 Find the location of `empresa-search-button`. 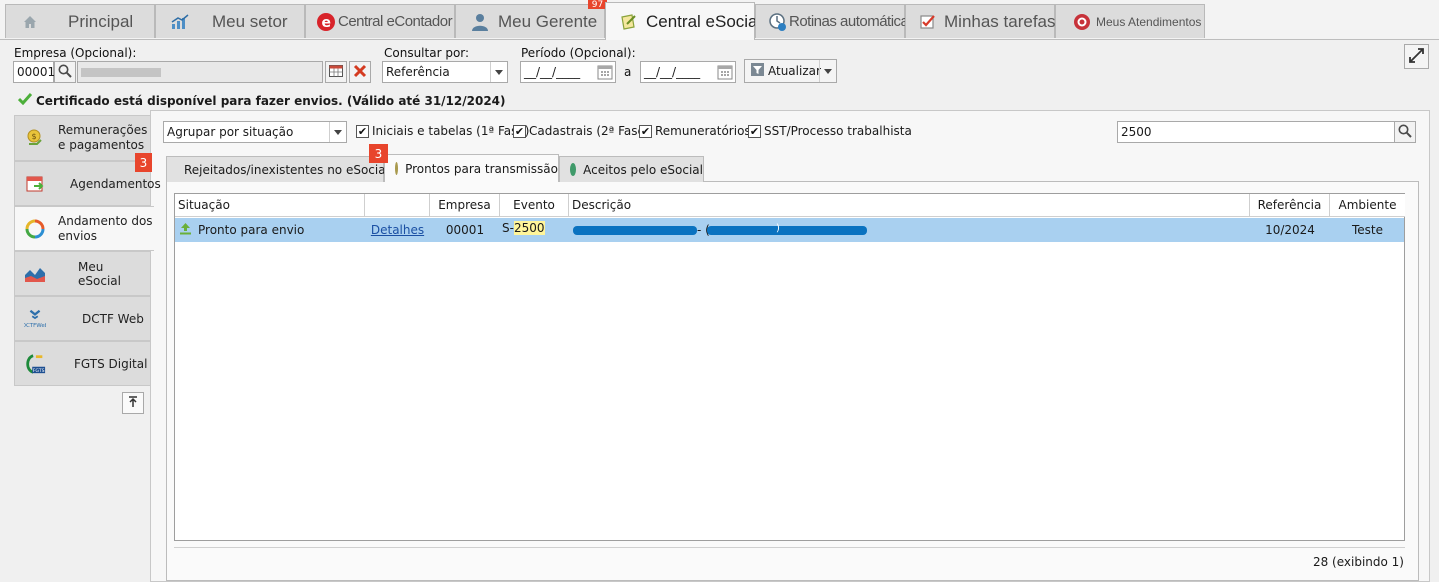

empresa-search-button is located at coordinates (65, 72).